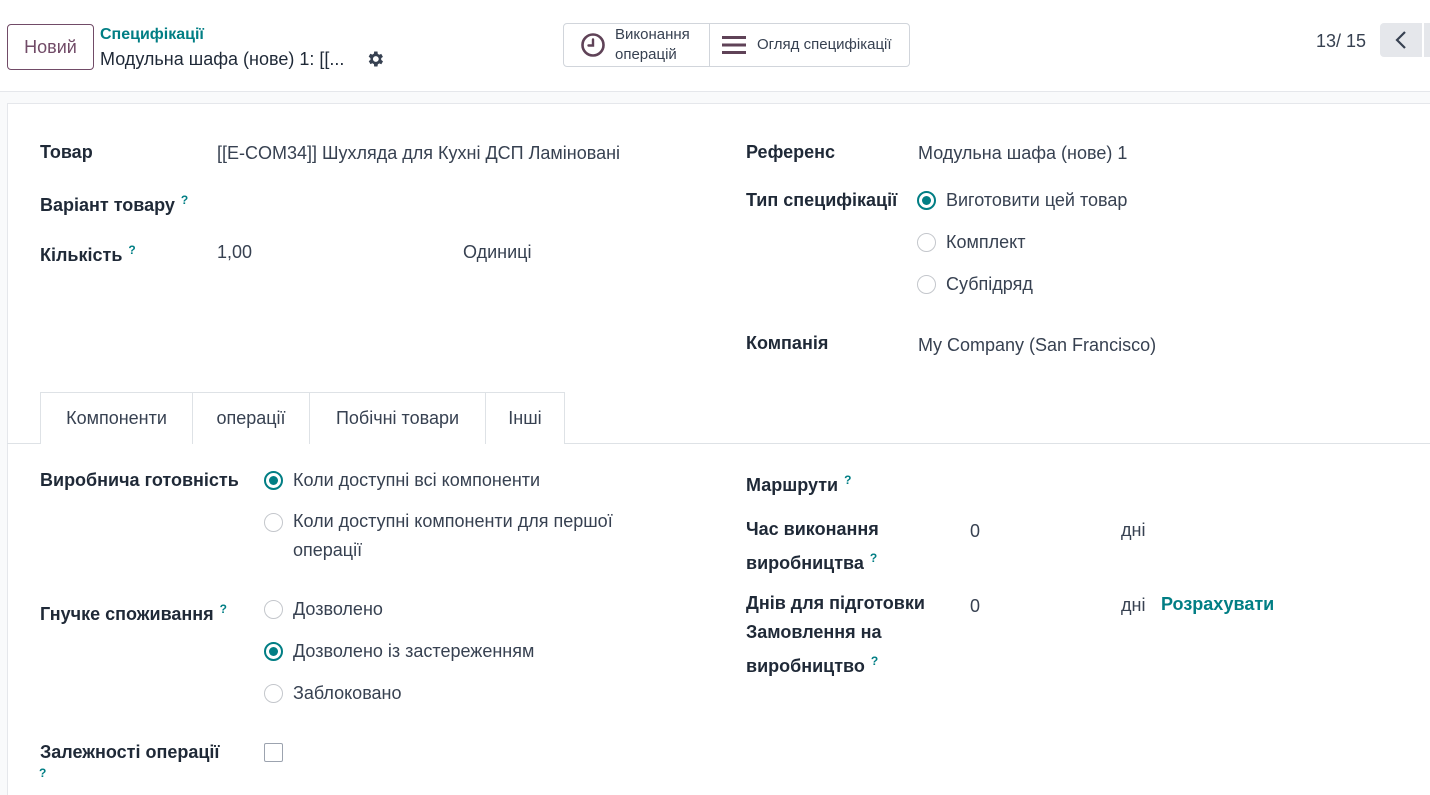  I want to click on prep-days-unit: дні, so click(1133, 605).